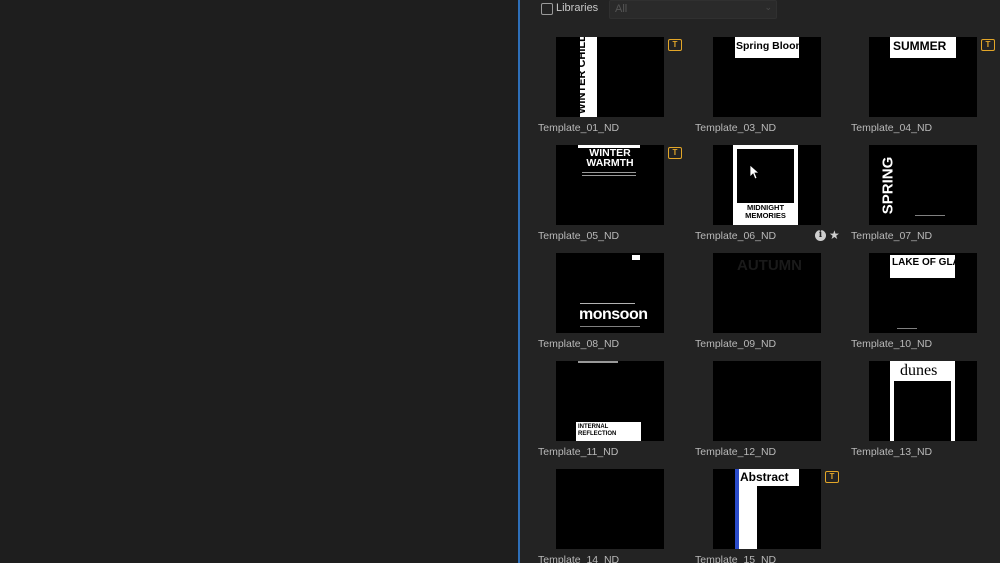 This screenshot has height=563, width=1000. I want to click on thumbnail-title: monsoon, so click(613, 314).